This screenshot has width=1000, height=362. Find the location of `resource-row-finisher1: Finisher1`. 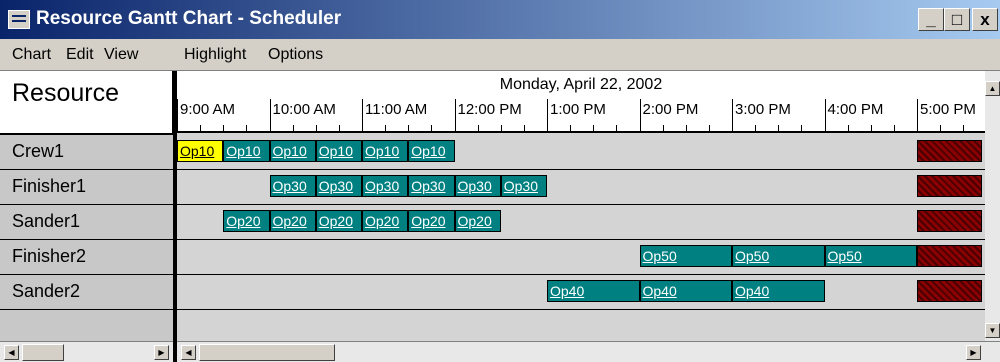

resource-row-finisher1: Finisher1 is located at coordinates (86, 187).